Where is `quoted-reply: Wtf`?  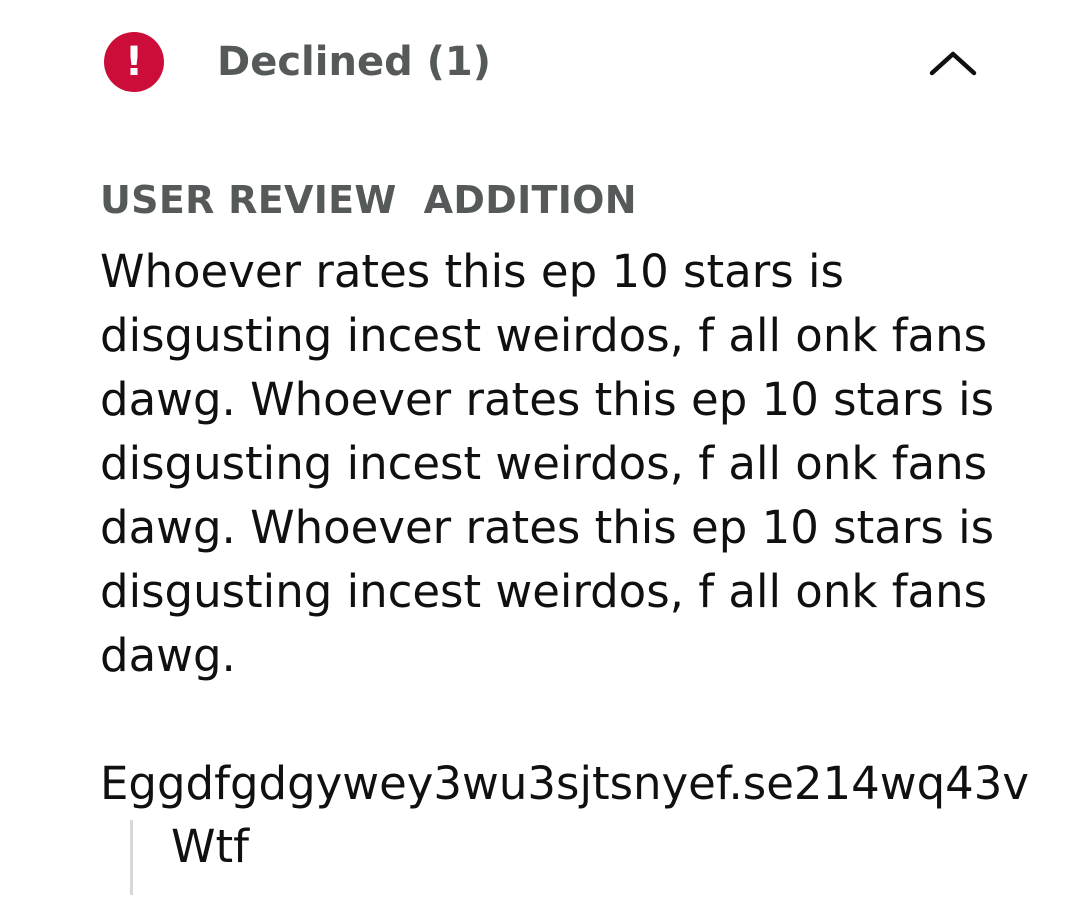
quoted-reply: Wtf is located at coordinates (189, 857).